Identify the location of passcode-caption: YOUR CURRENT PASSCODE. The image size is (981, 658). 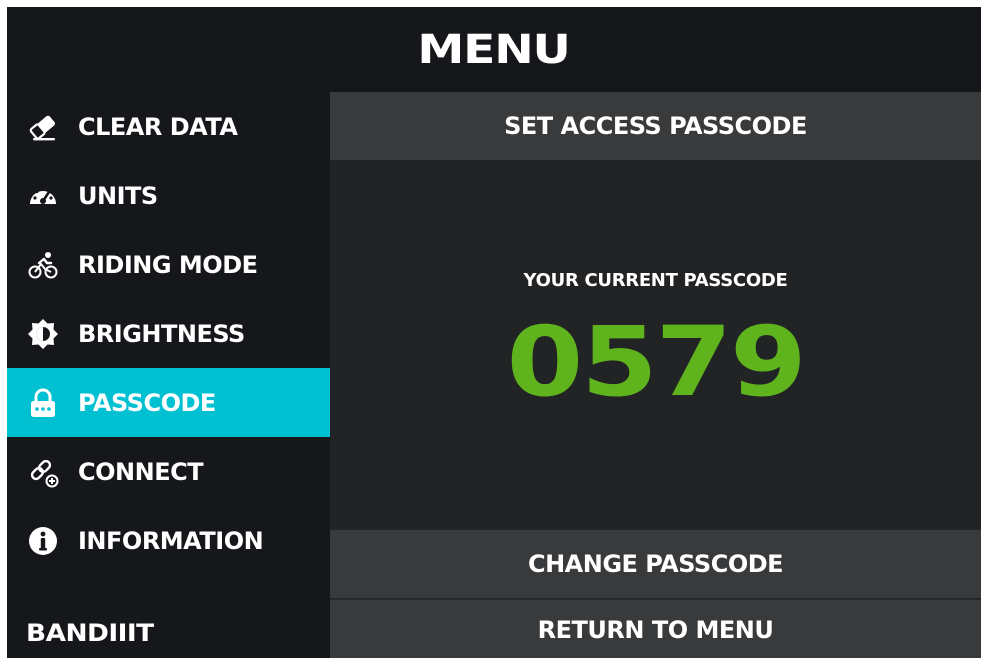
(655, 280).